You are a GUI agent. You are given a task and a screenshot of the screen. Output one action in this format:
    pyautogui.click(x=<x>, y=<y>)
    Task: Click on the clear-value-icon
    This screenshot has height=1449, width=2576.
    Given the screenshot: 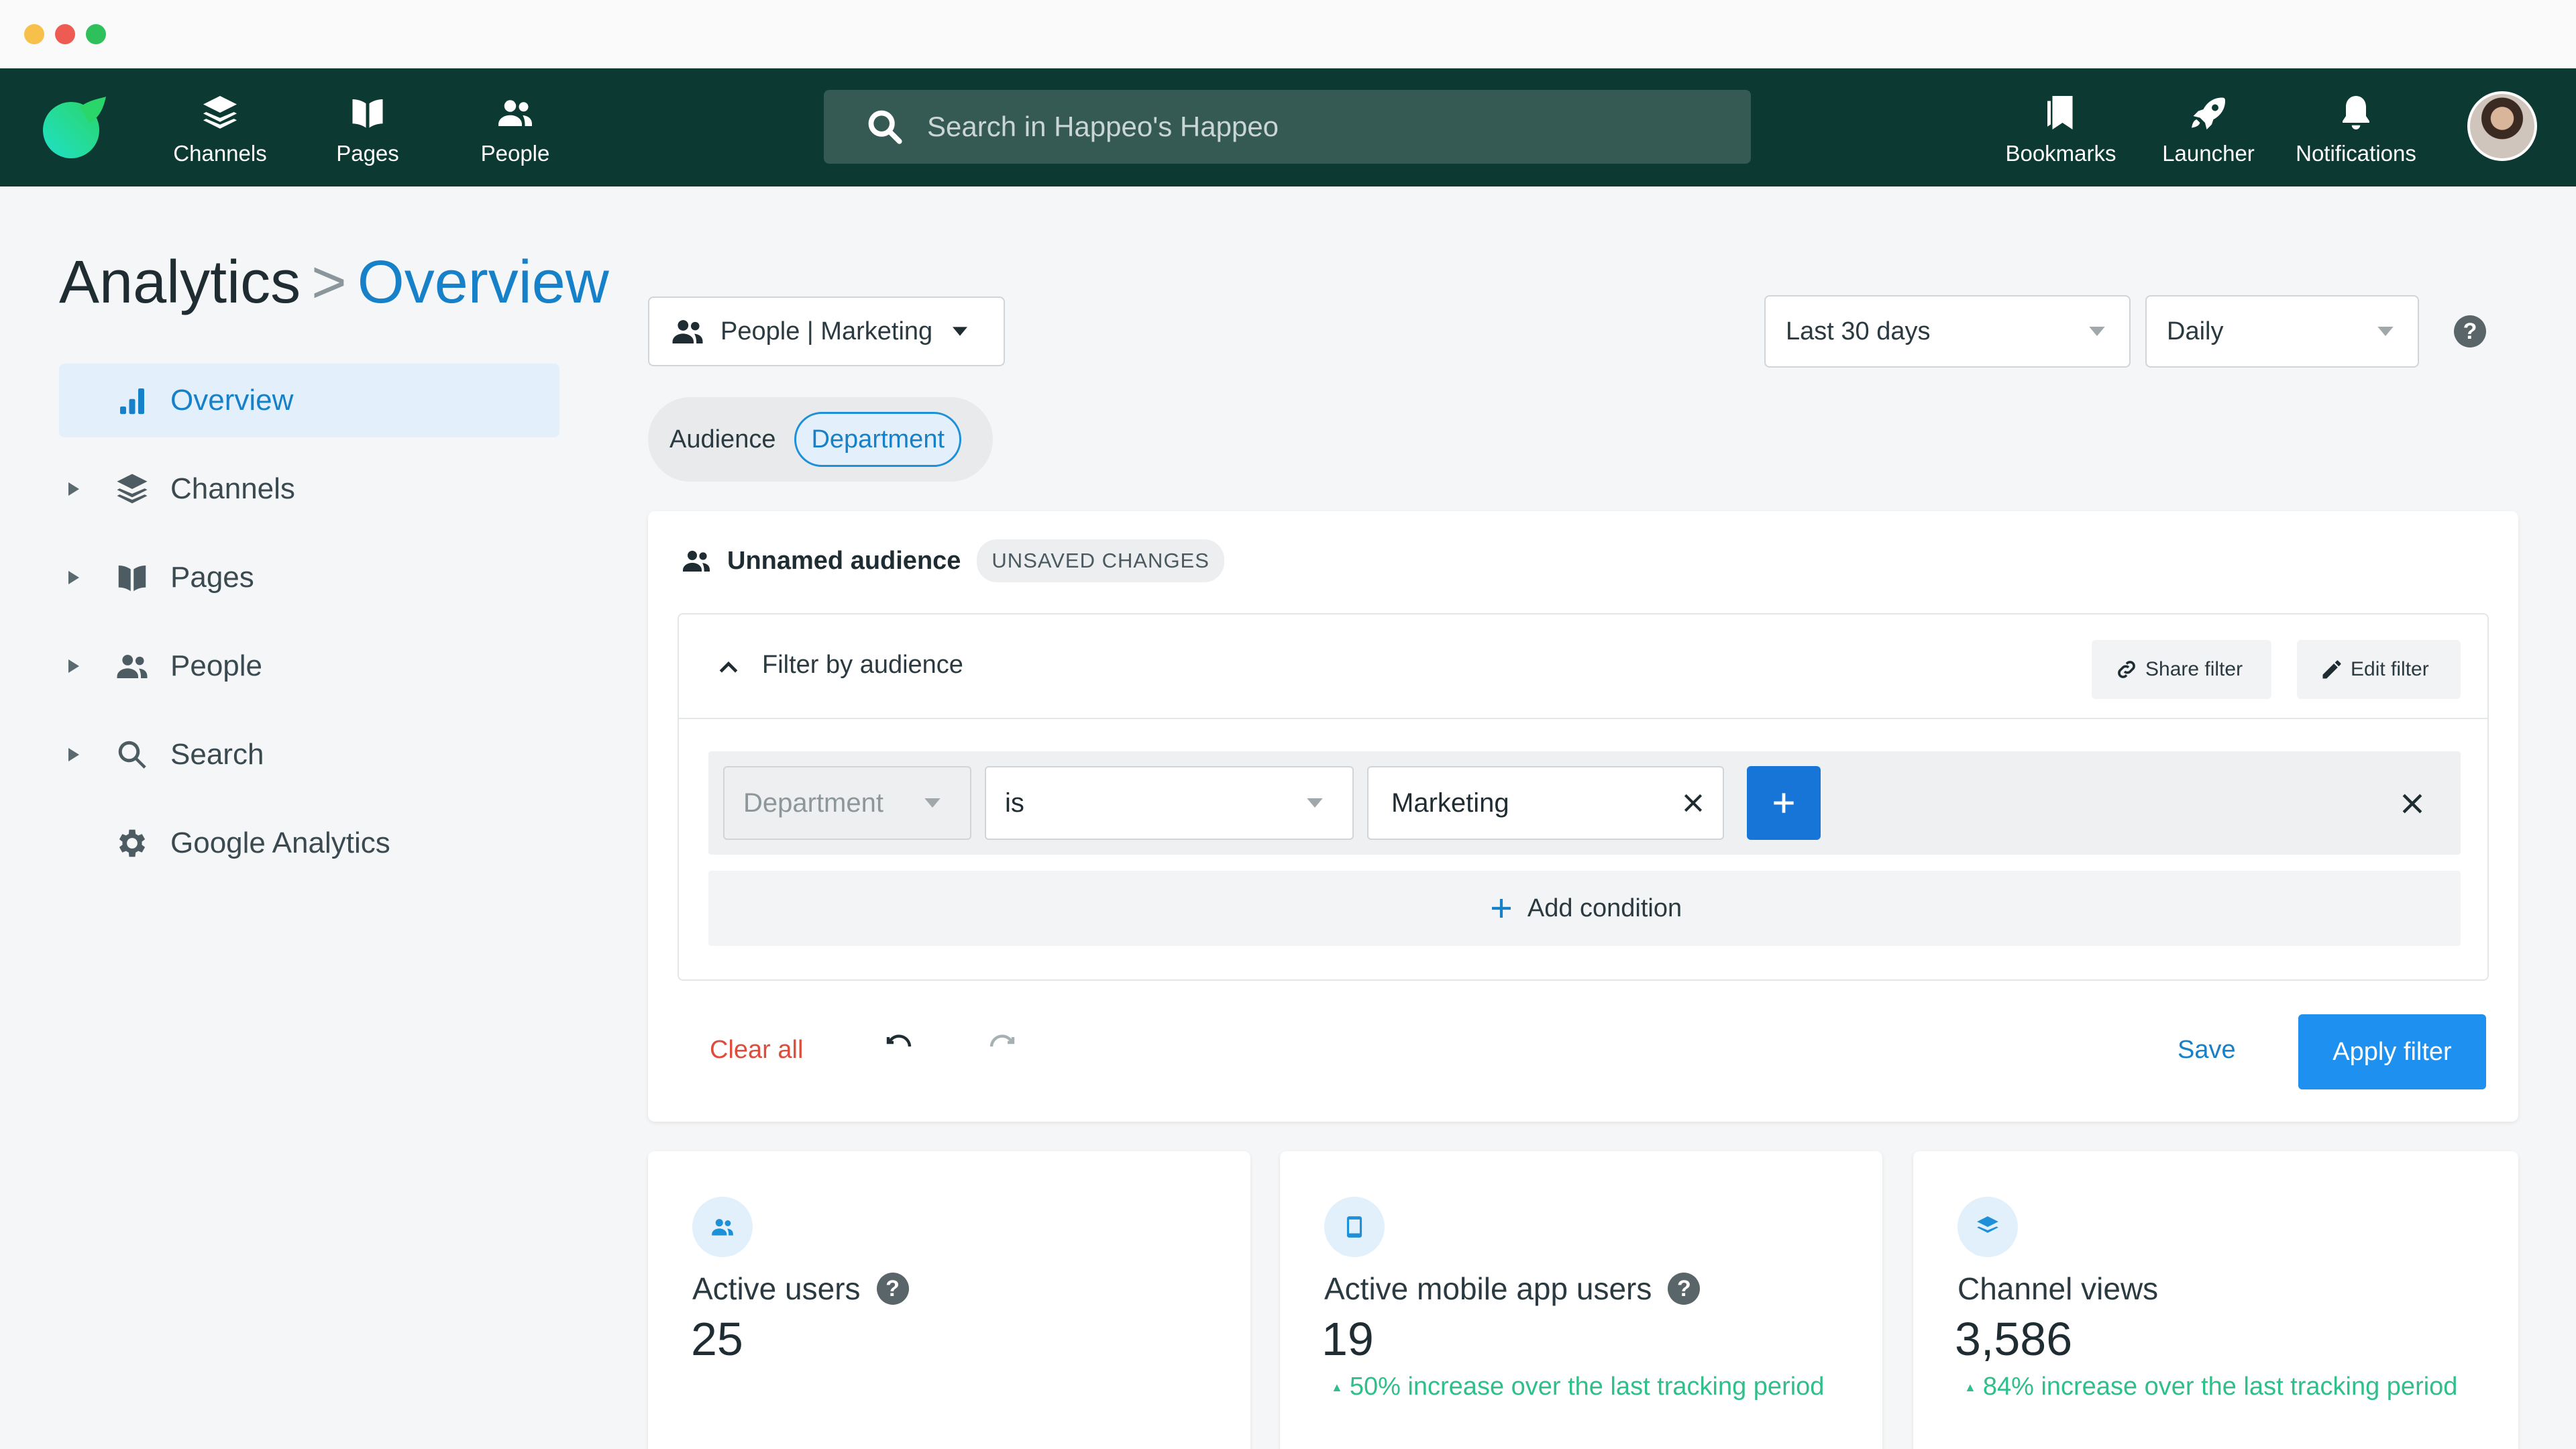 What is the action you would take?
    pyautogui.click(x=1693, y=803)
    